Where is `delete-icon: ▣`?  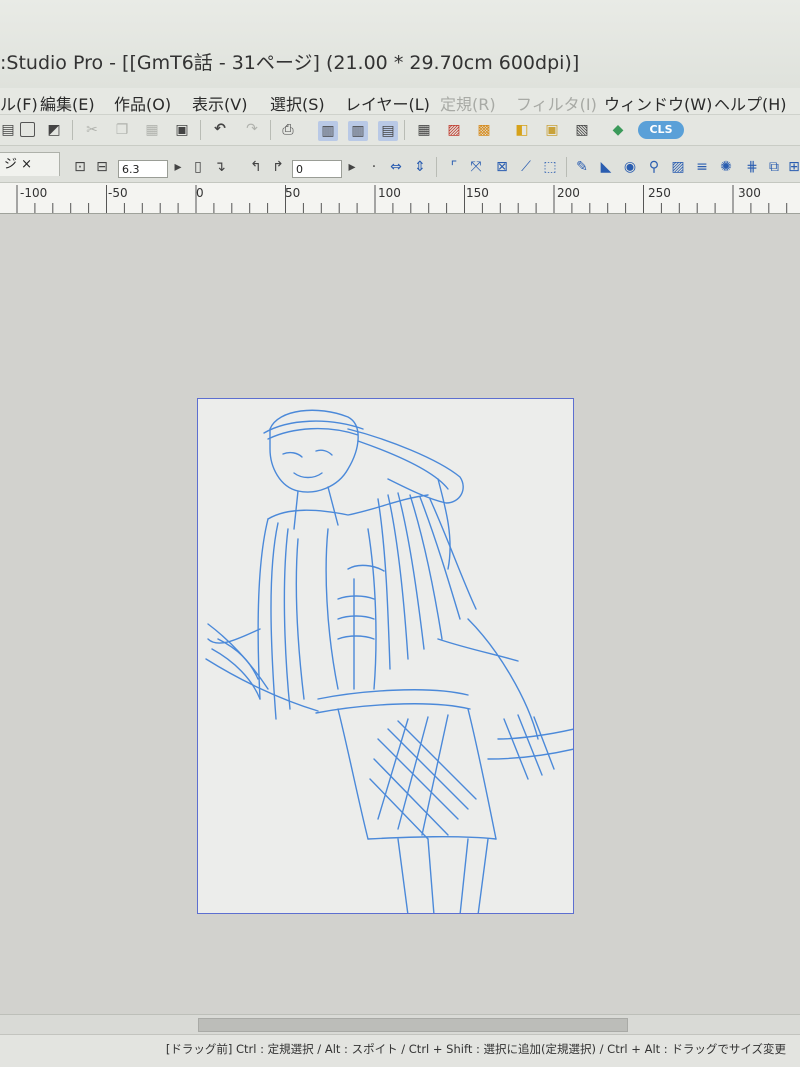 delete-icon: ▣ is located at coordinates (182, 130).